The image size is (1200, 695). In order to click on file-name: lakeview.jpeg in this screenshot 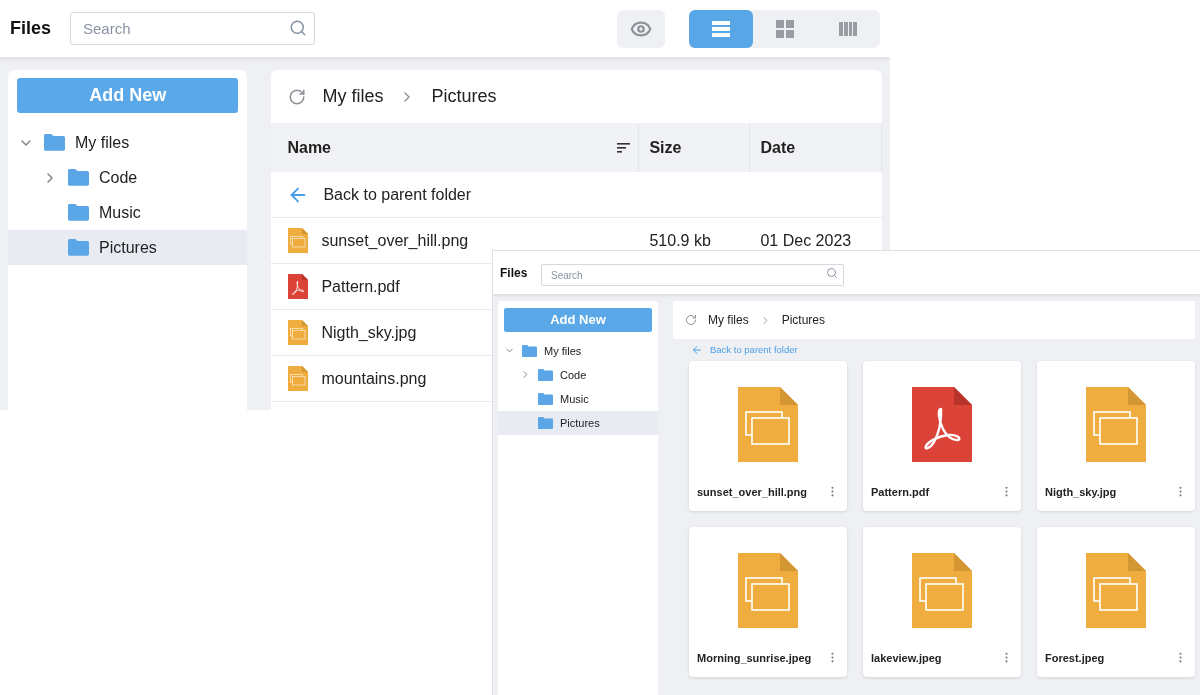, I will do `click(907, 658)`.